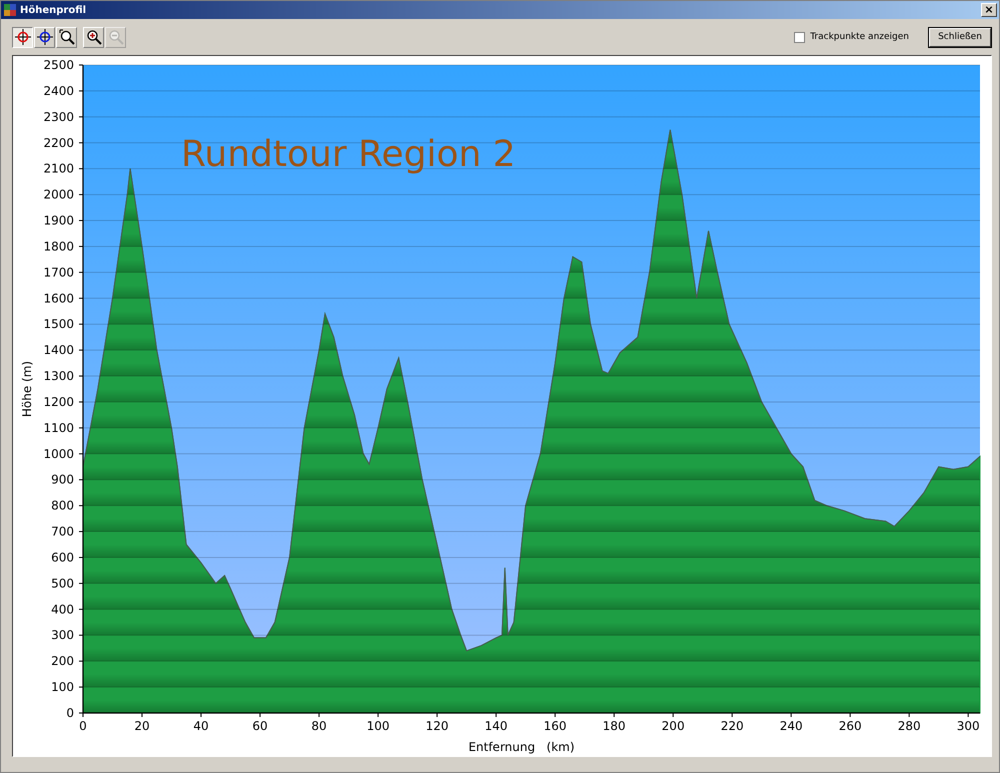 The width and height of the screenshot is (1000, 773). What do you see at coordinates (62, 583) in the screenshot?
I see `y-tick-label: 500` at bounding box center [62, 583].